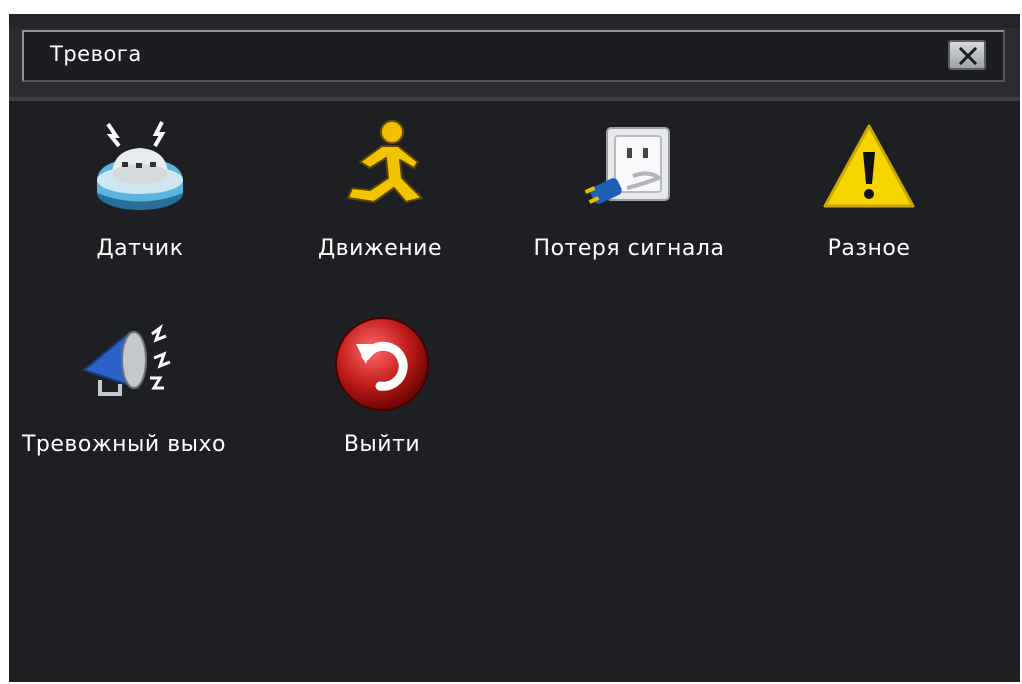 This screenshot has height=684, width=1022. I want to click on menu-item-exit: Выйти, so click(382, 389).